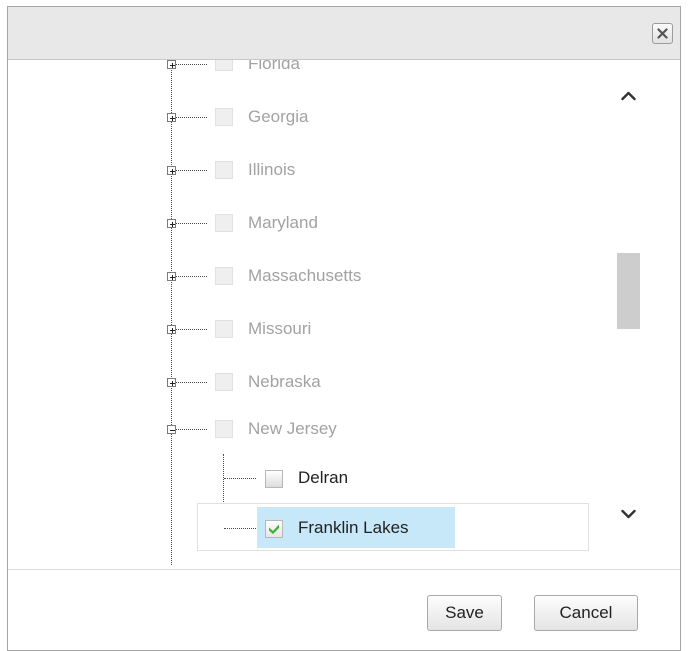 The image size is (689, 651). What do you see at coordinates (586, 613) in the screenshot?
I see `cancel-button: Cancel` at bounding box center [586, 613].